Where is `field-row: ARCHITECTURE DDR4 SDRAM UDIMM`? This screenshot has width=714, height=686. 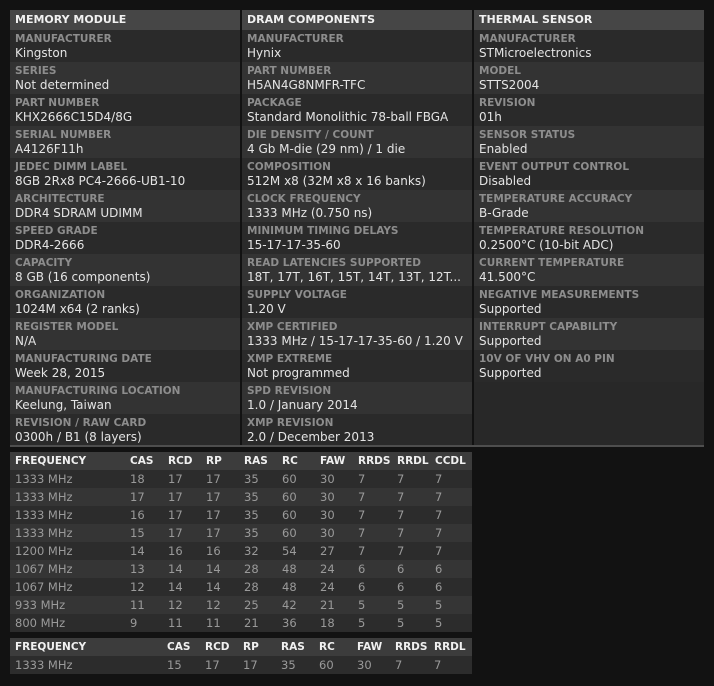 field-row: ARCHITECTURE DDR4 SDRAM UDIMM is located at coordinates (125, 206).